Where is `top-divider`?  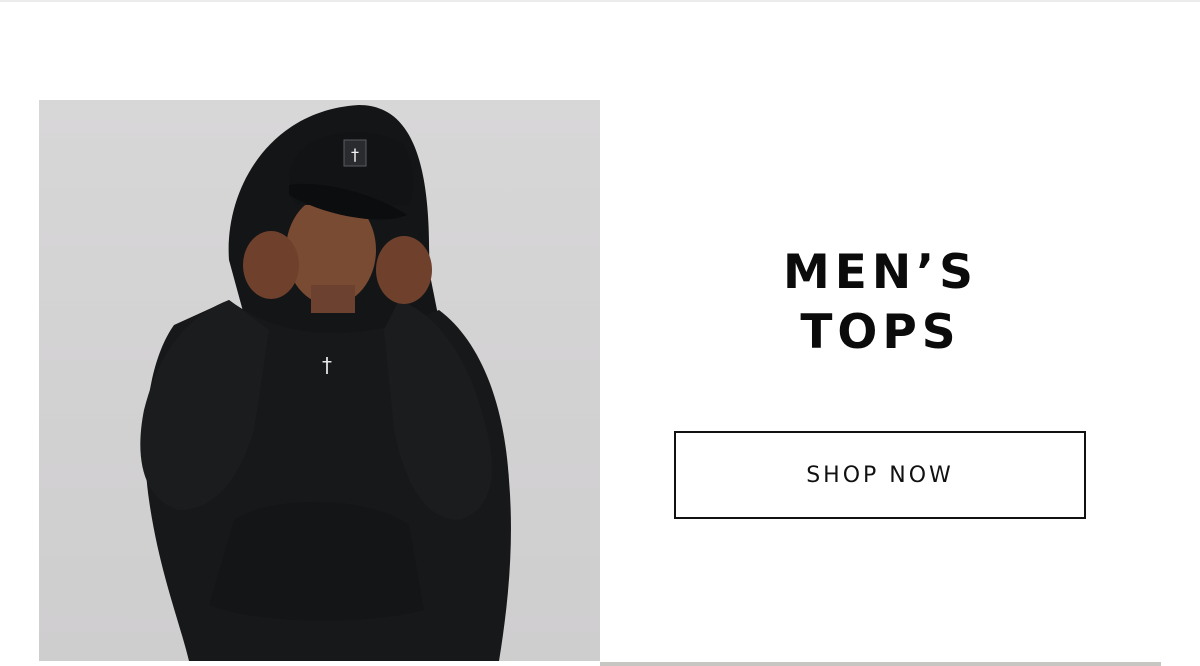 top-divider is located at coordinates (600, 1).